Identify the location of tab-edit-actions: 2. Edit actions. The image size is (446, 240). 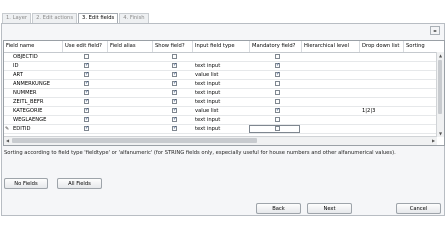
(55, 18).